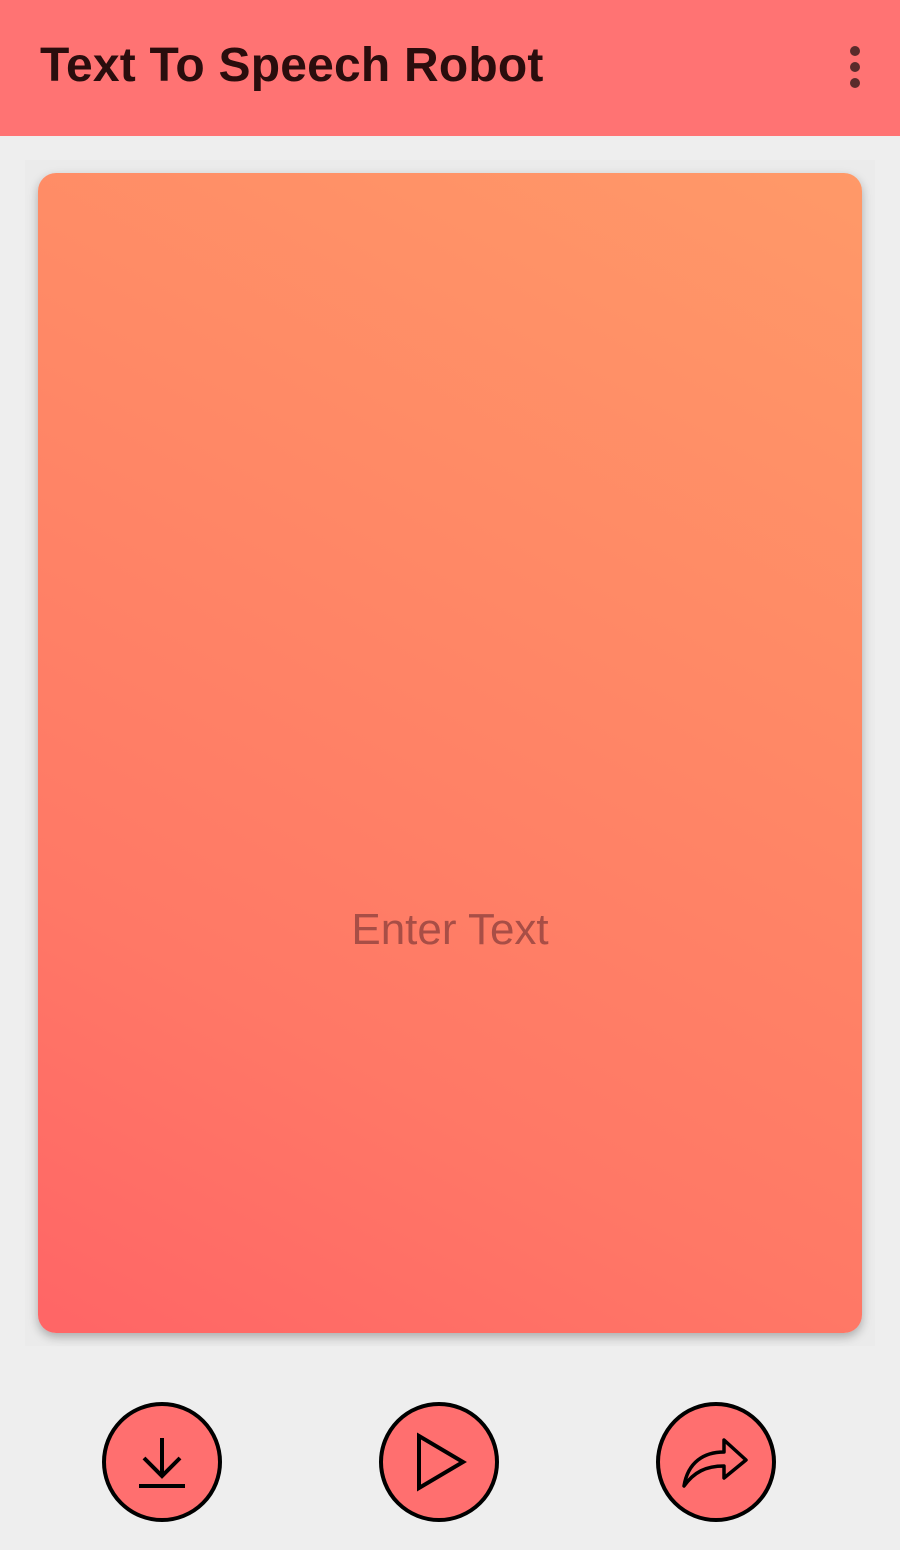  I want to click on play-button, so click(439, 1462).